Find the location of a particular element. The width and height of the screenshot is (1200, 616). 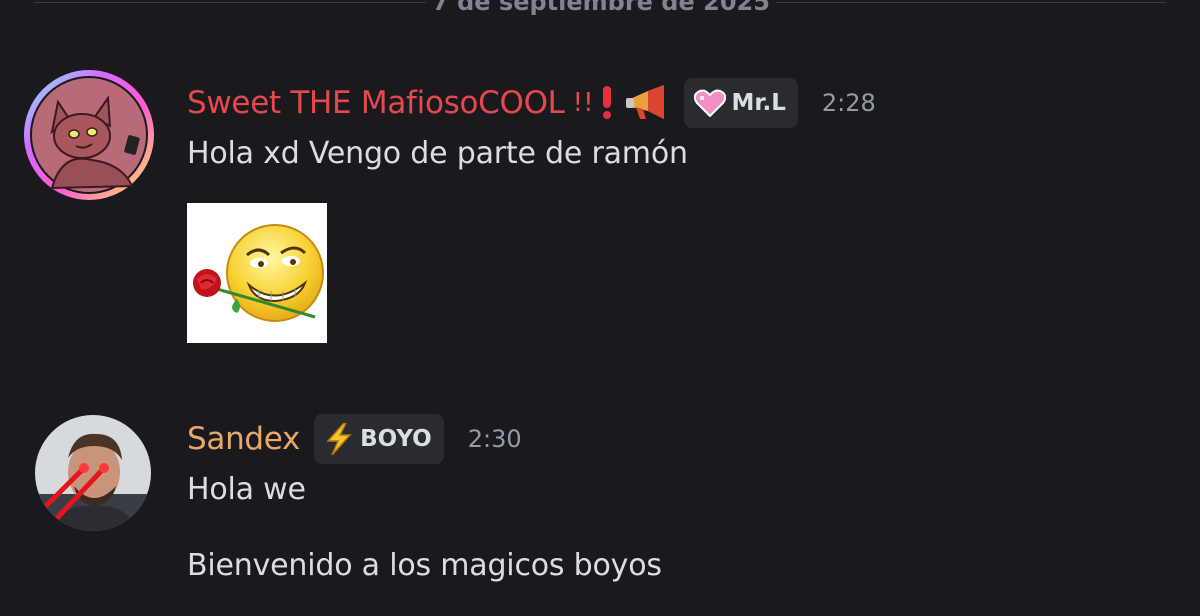

lightning-icon is located at coordinates (339, 439).